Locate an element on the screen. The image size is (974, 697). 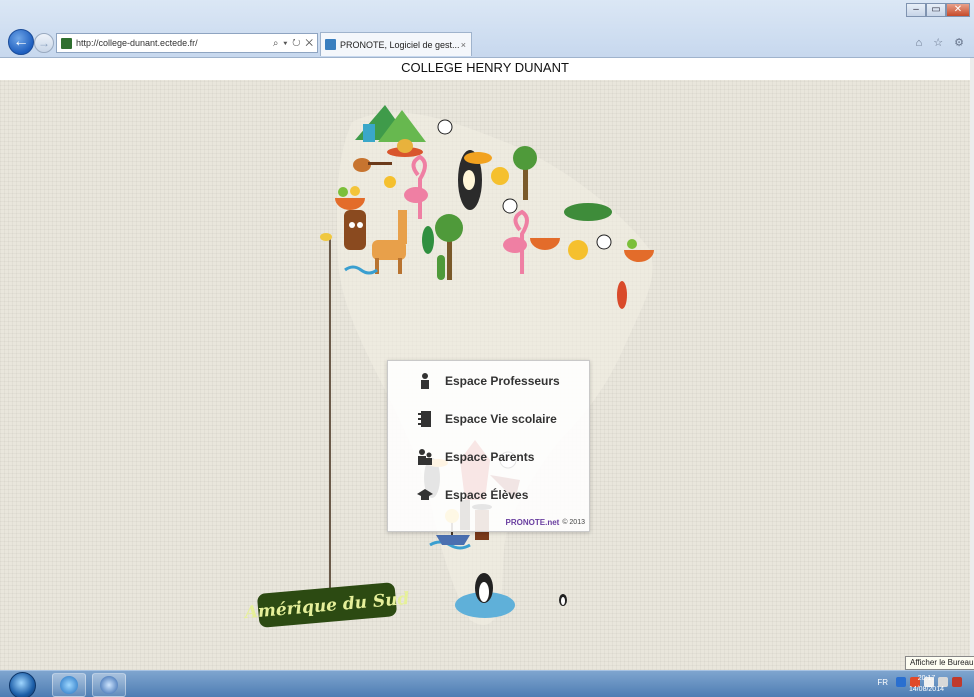
clock-time: 20:17 is located at coordinates (926, 678).